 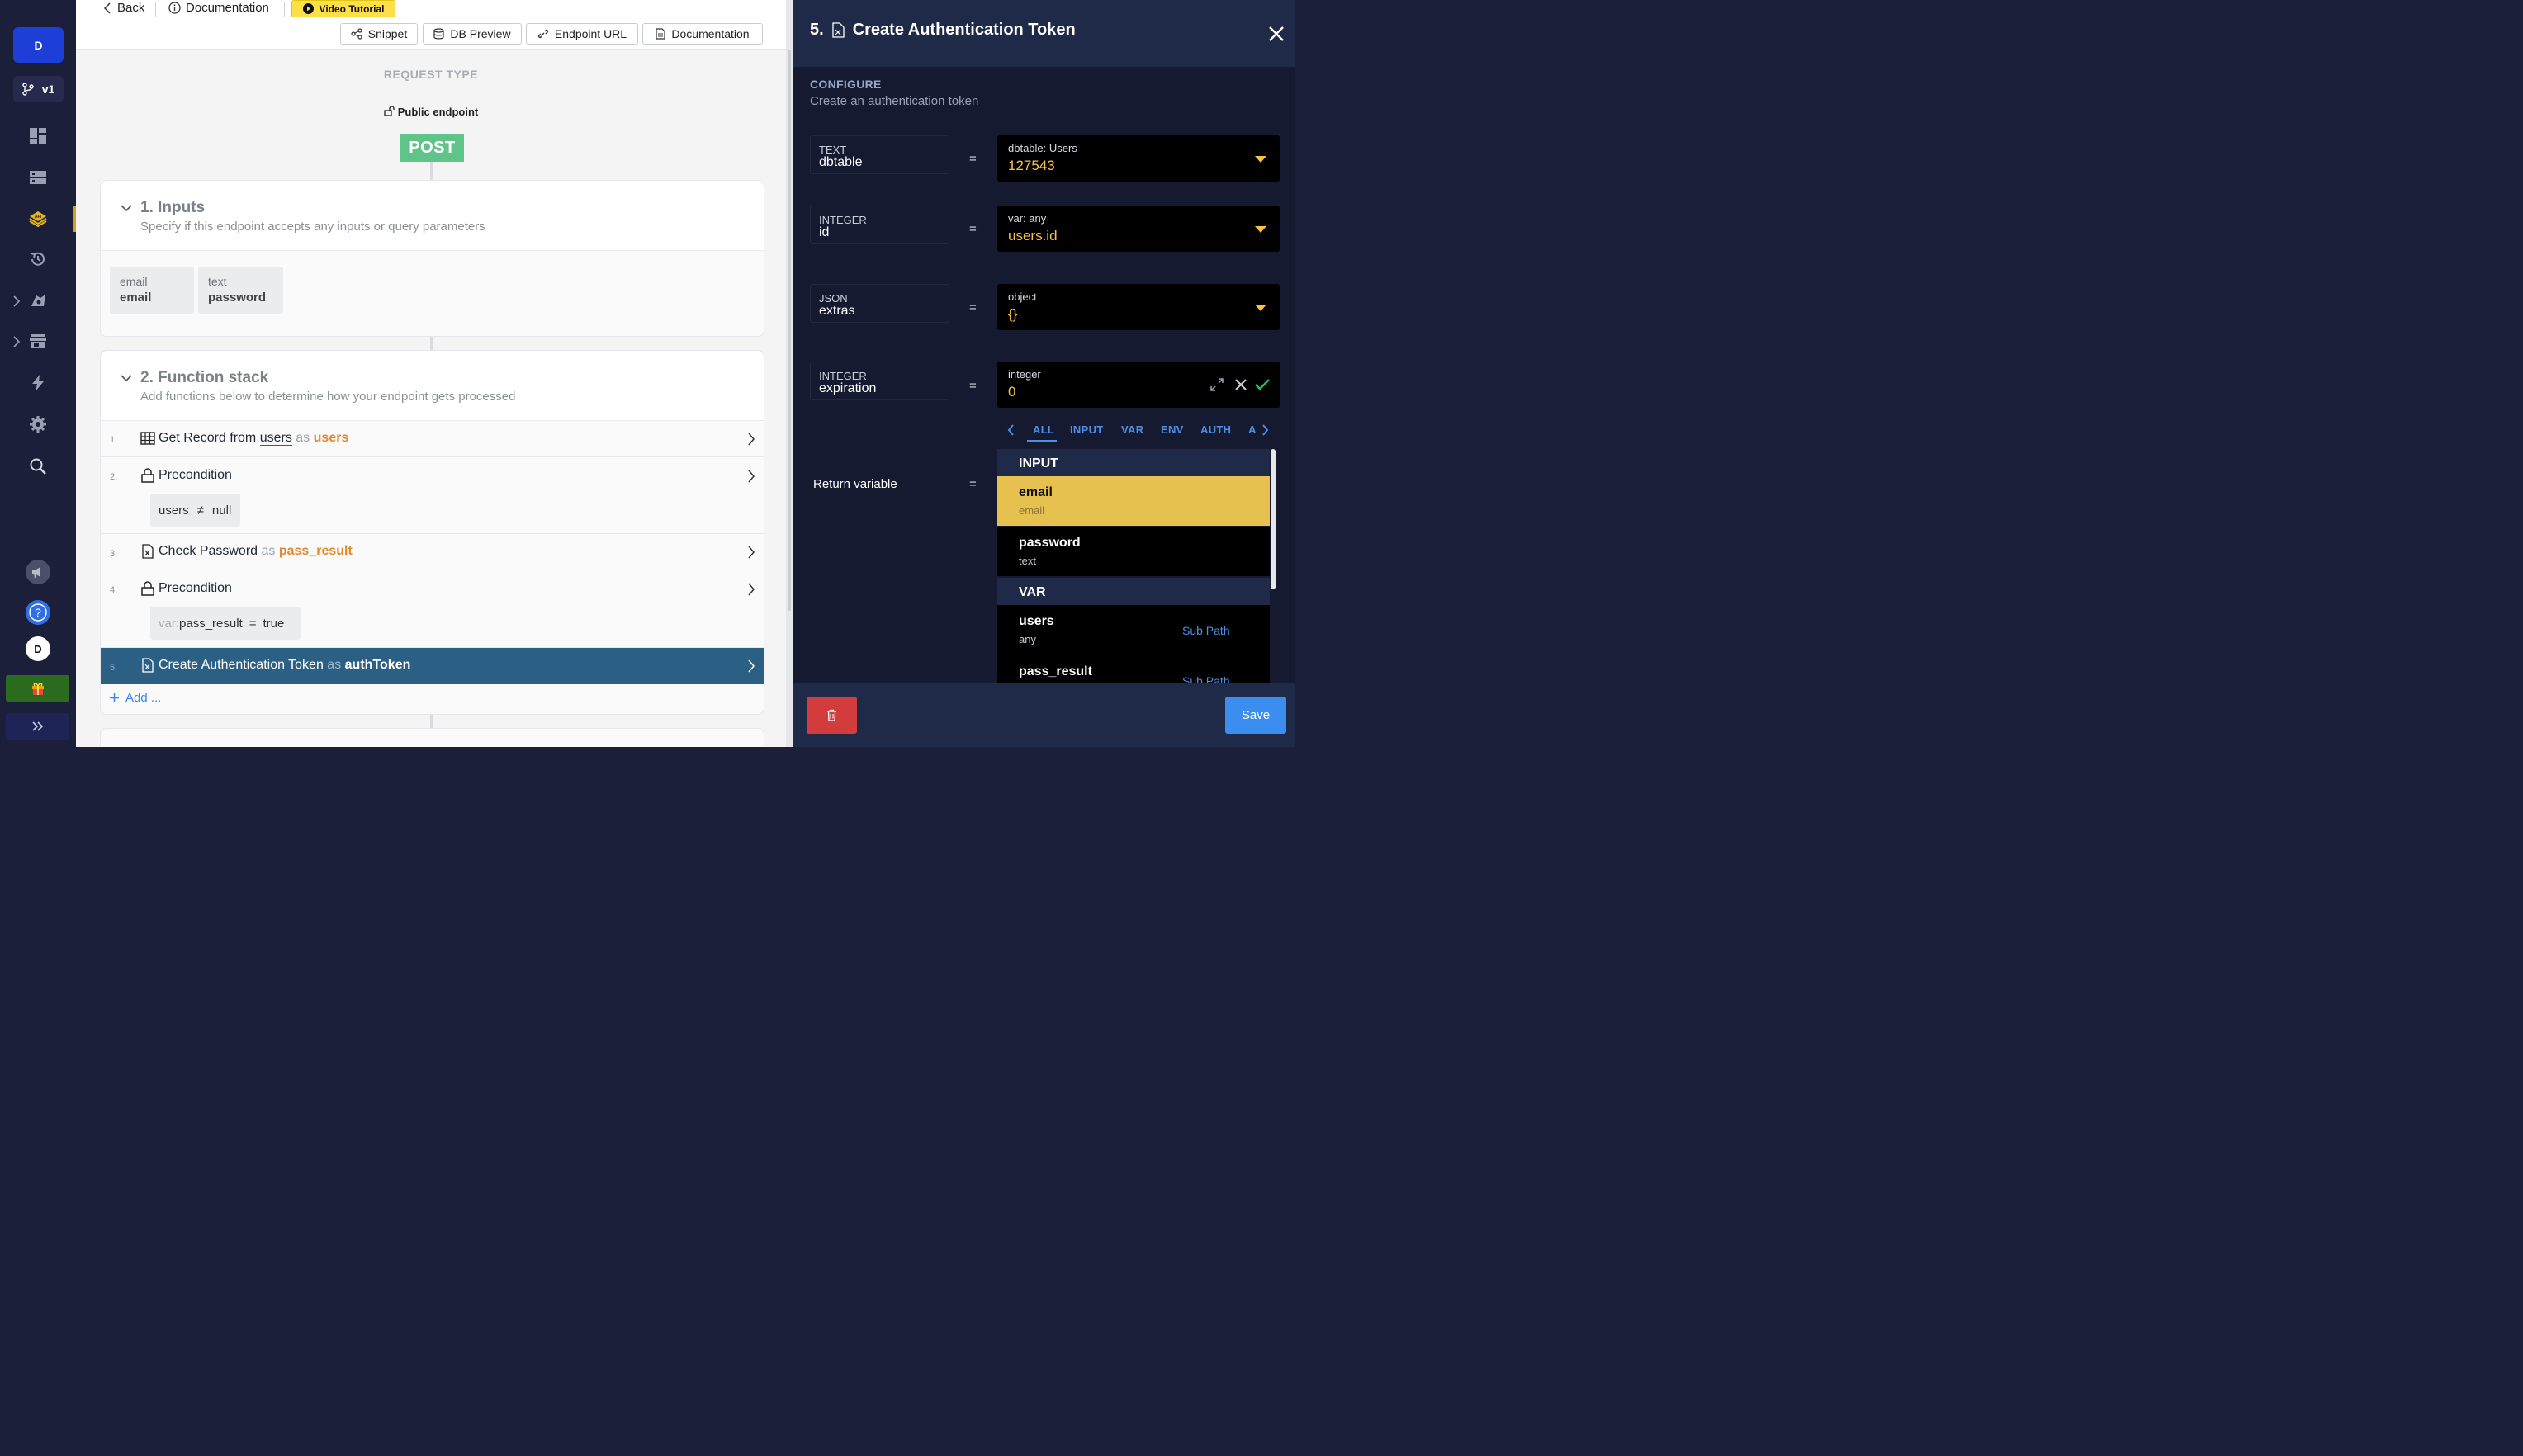 I want to click on unlock-icon, so click(x=389, y=111).